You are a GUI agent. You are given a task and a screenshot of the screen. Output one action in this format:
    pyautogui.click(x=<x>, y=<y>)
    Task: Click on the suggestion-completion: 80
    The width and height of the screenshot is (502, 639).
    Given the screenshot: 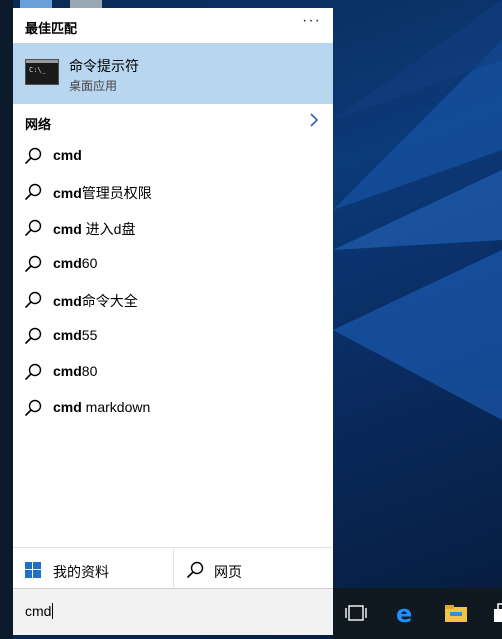 What is the action you would take?
    pyautogui.click(x=89, y=371)
    